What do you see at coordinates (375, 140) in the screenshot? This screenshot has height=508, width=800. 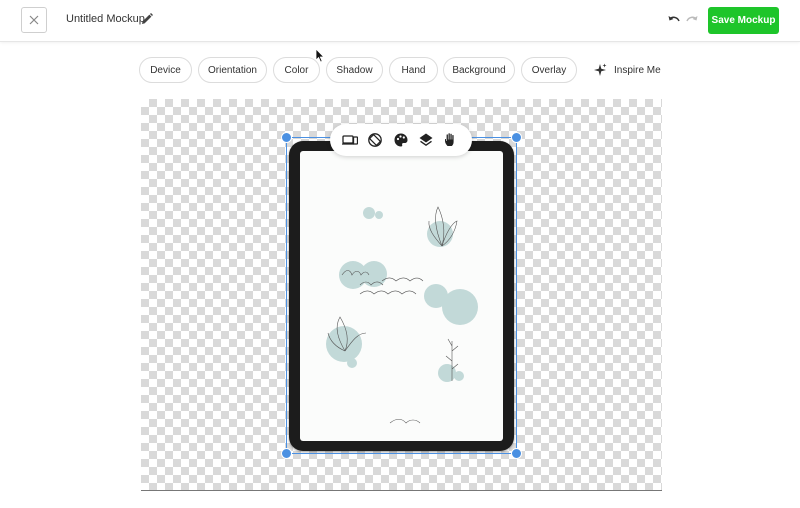 I see `rotate-icon` at bounding box center [375, 140].